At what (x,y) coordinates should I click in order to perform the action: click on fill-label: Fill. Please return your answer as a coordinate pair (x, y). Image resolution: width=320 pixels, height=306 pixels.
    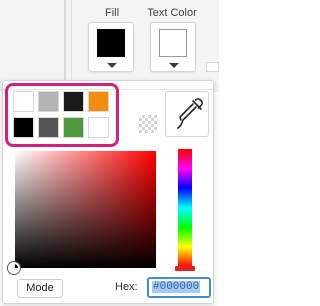
    Looking at the image, I should click on (112, 13).